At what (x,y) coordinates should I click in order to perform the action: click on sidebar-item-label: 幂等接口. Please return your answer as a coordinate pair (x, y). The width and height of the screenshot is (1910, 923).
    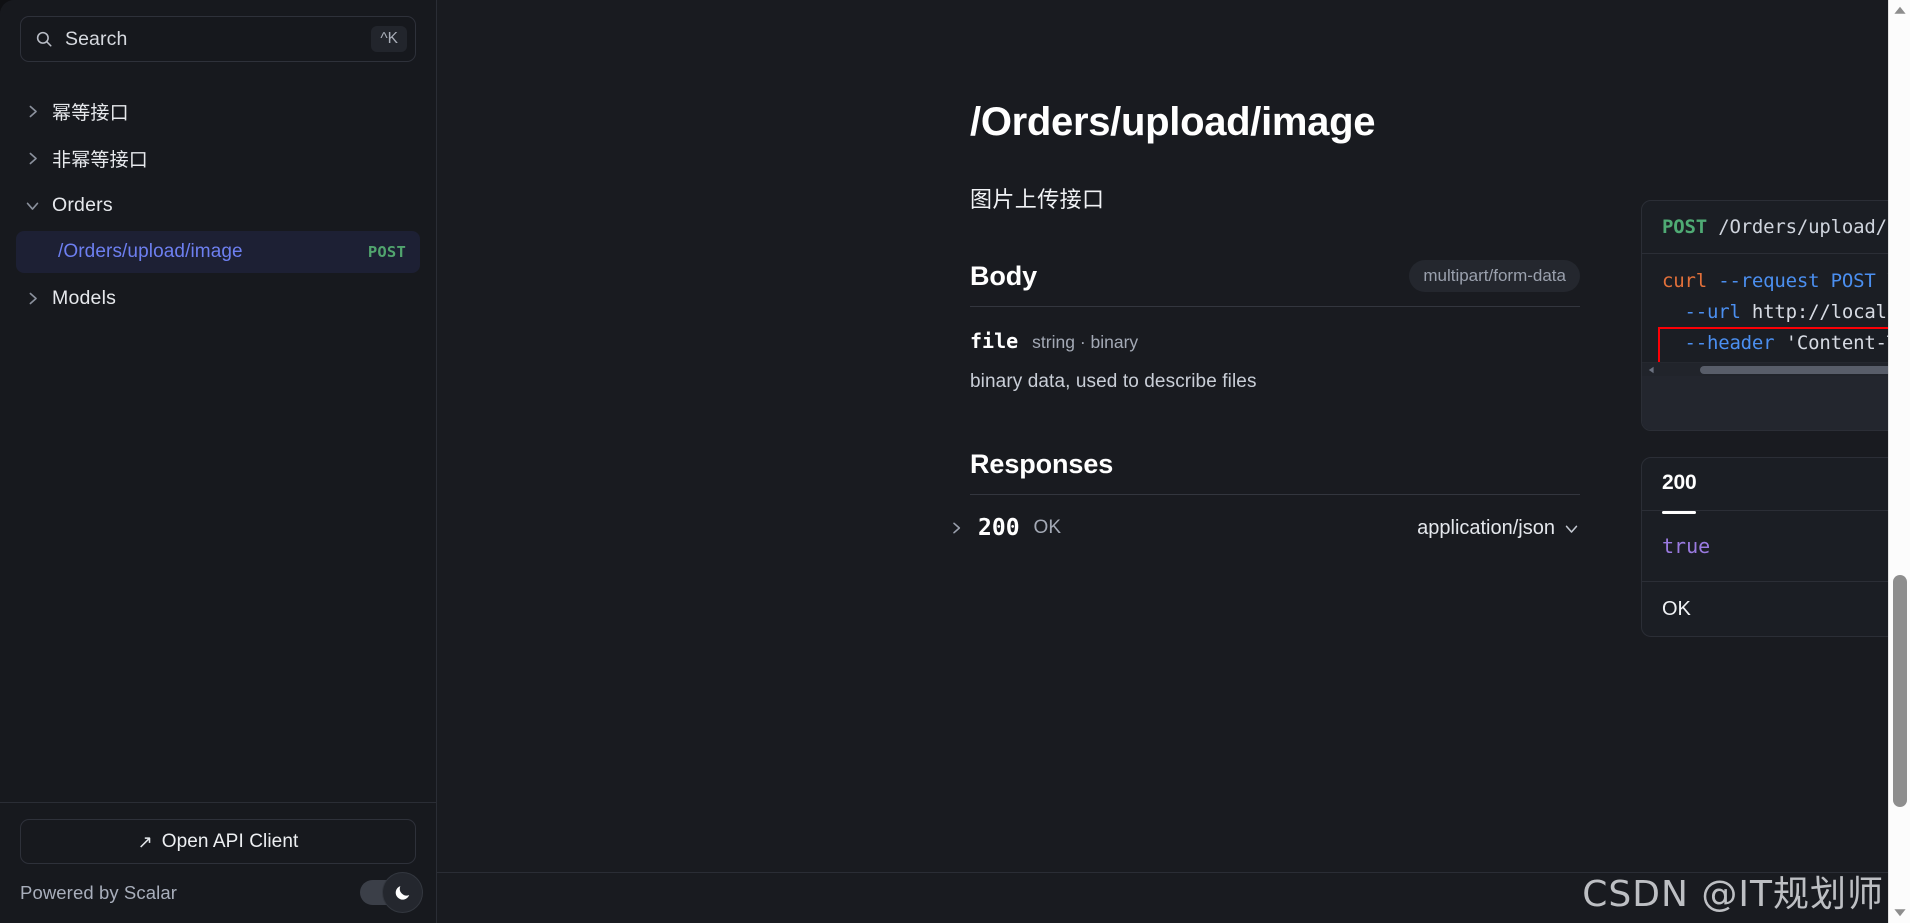
    Looking at the image, I should click on (90, 113).